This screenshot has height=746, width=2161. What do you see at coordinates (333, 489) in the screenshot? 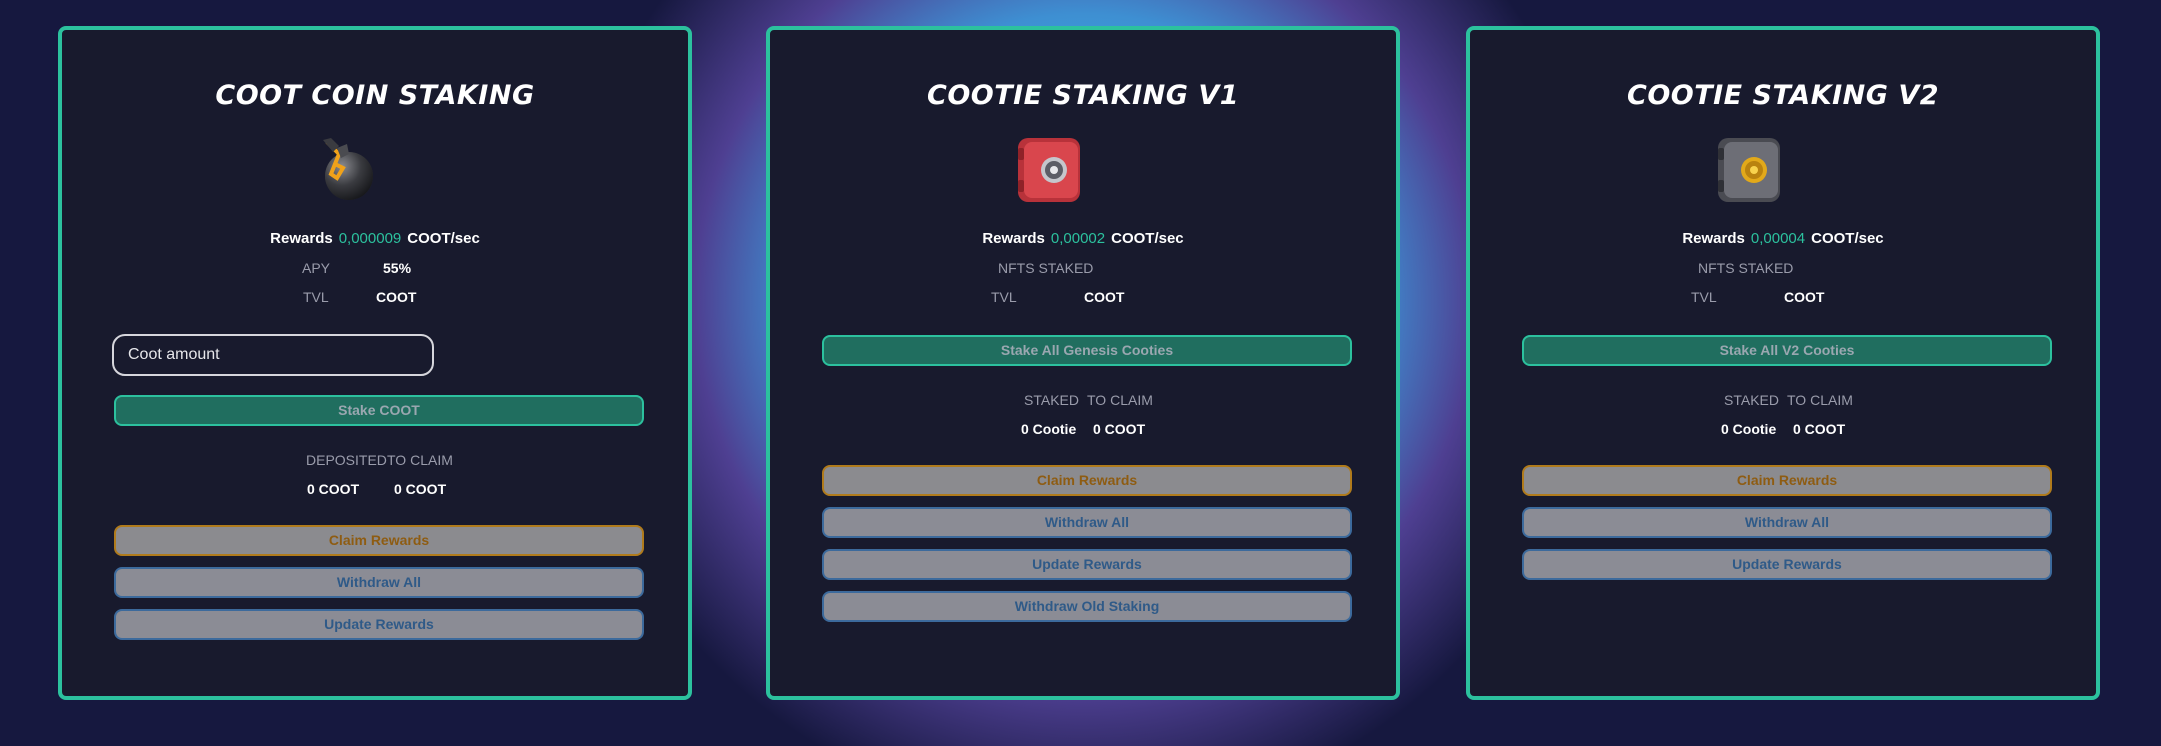
I see `deposited-value: 0 COOT` at bounding box center [333, 489].